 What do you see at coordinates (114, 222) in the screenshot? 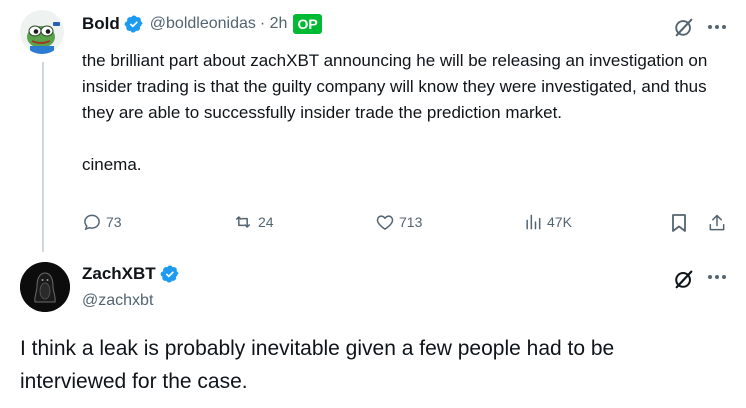
I see `reply-count: 73` at bounding box center [114, 222].